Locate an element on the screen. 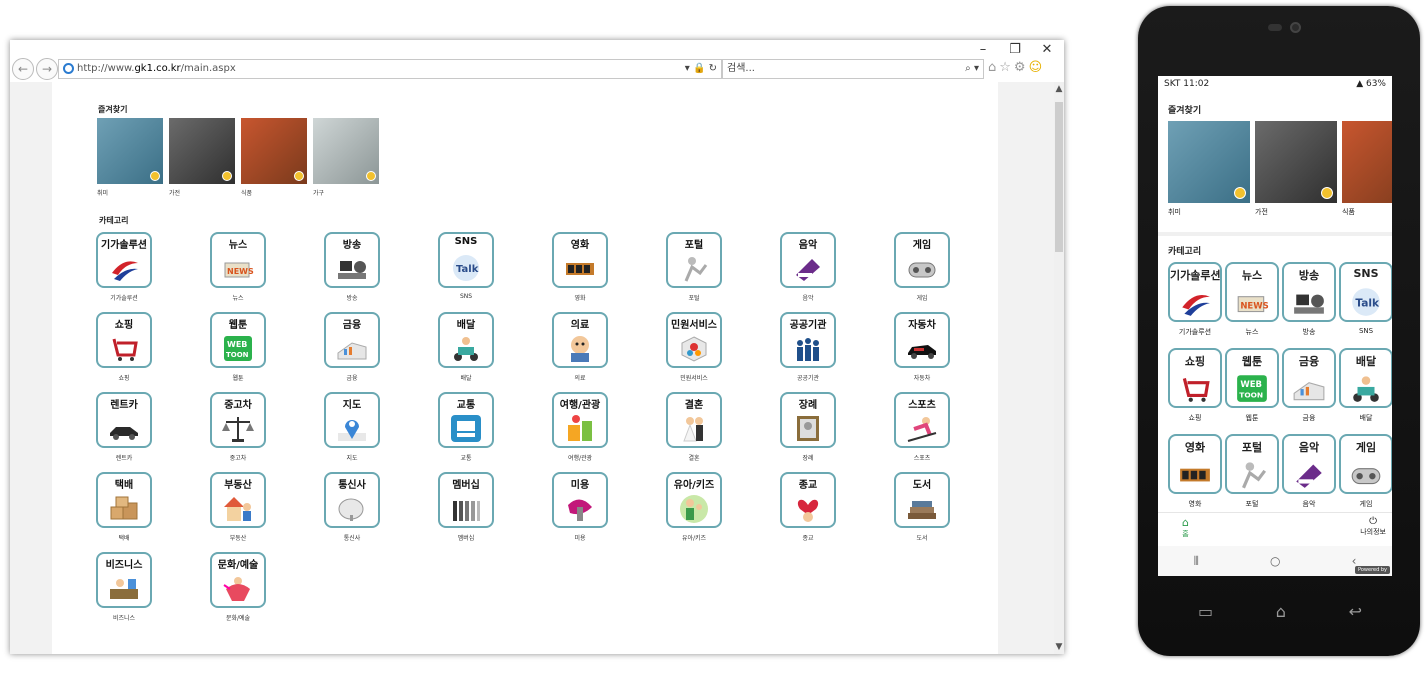  desktop-category-item: 택배 택배 is located at coordinates (124, 507).